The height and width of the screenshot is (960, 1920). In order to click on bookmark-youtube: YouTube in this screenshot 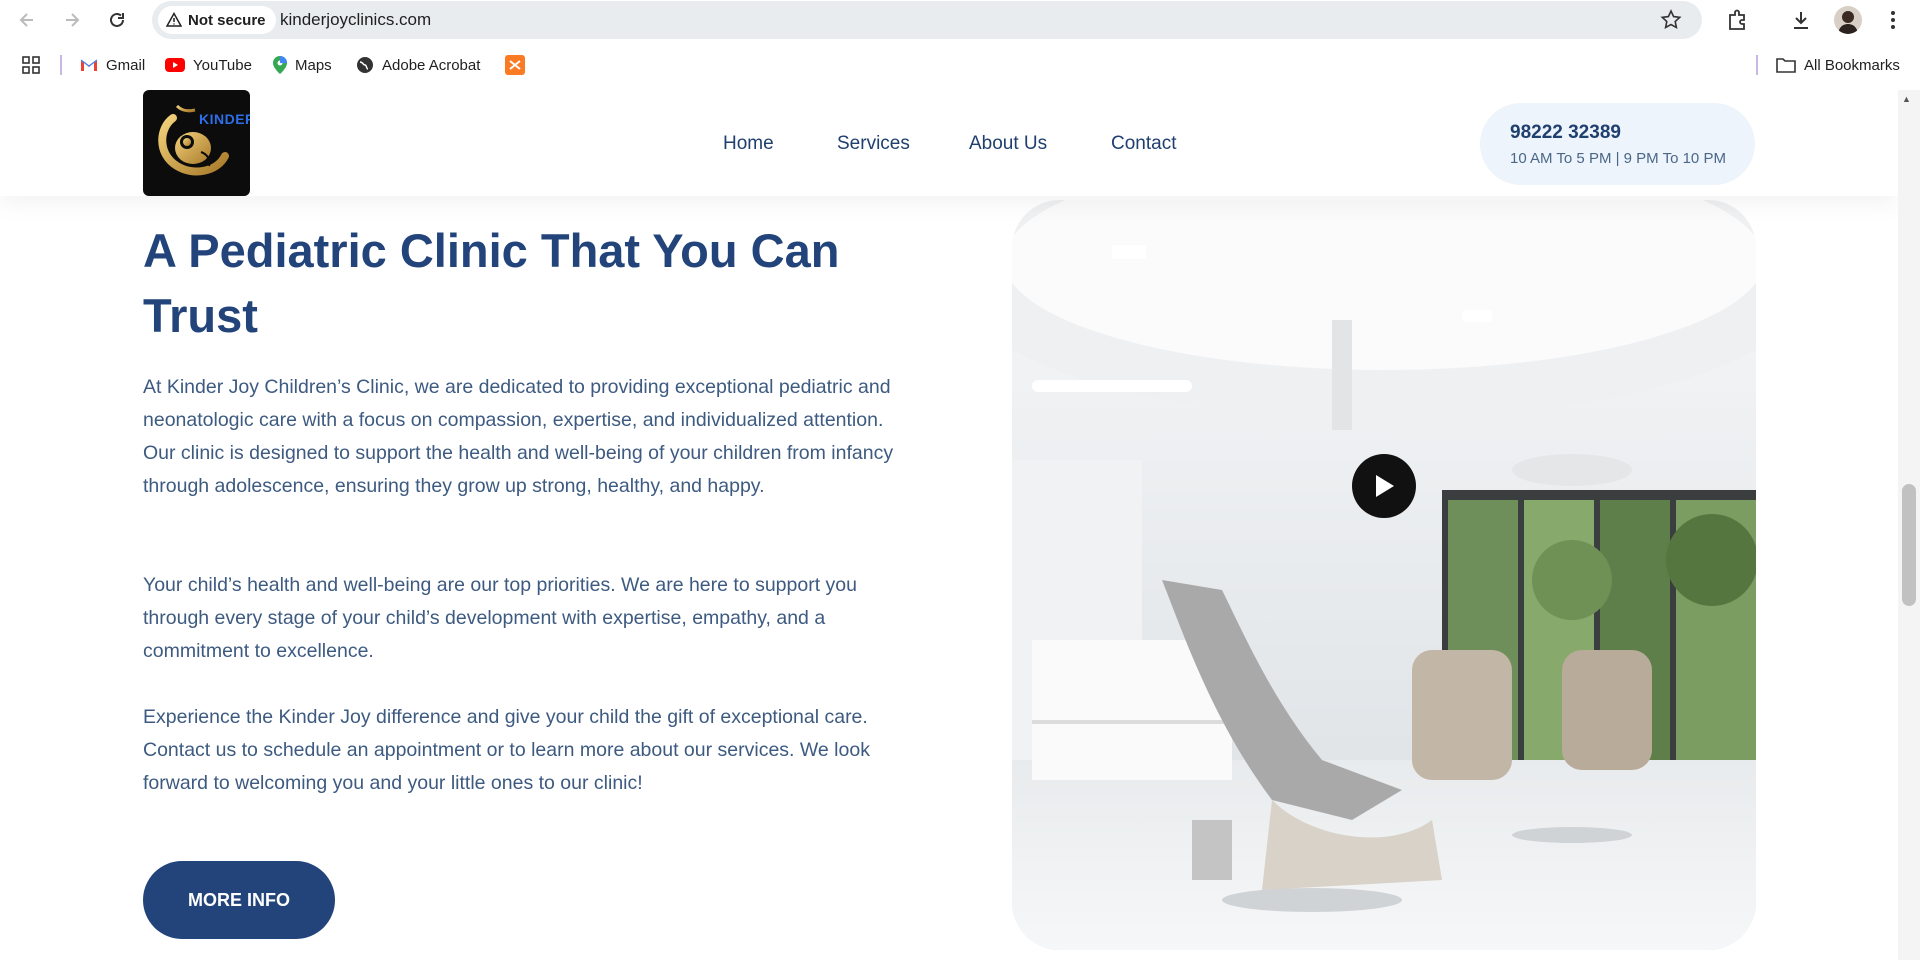, I will do `click(208, 65)`.